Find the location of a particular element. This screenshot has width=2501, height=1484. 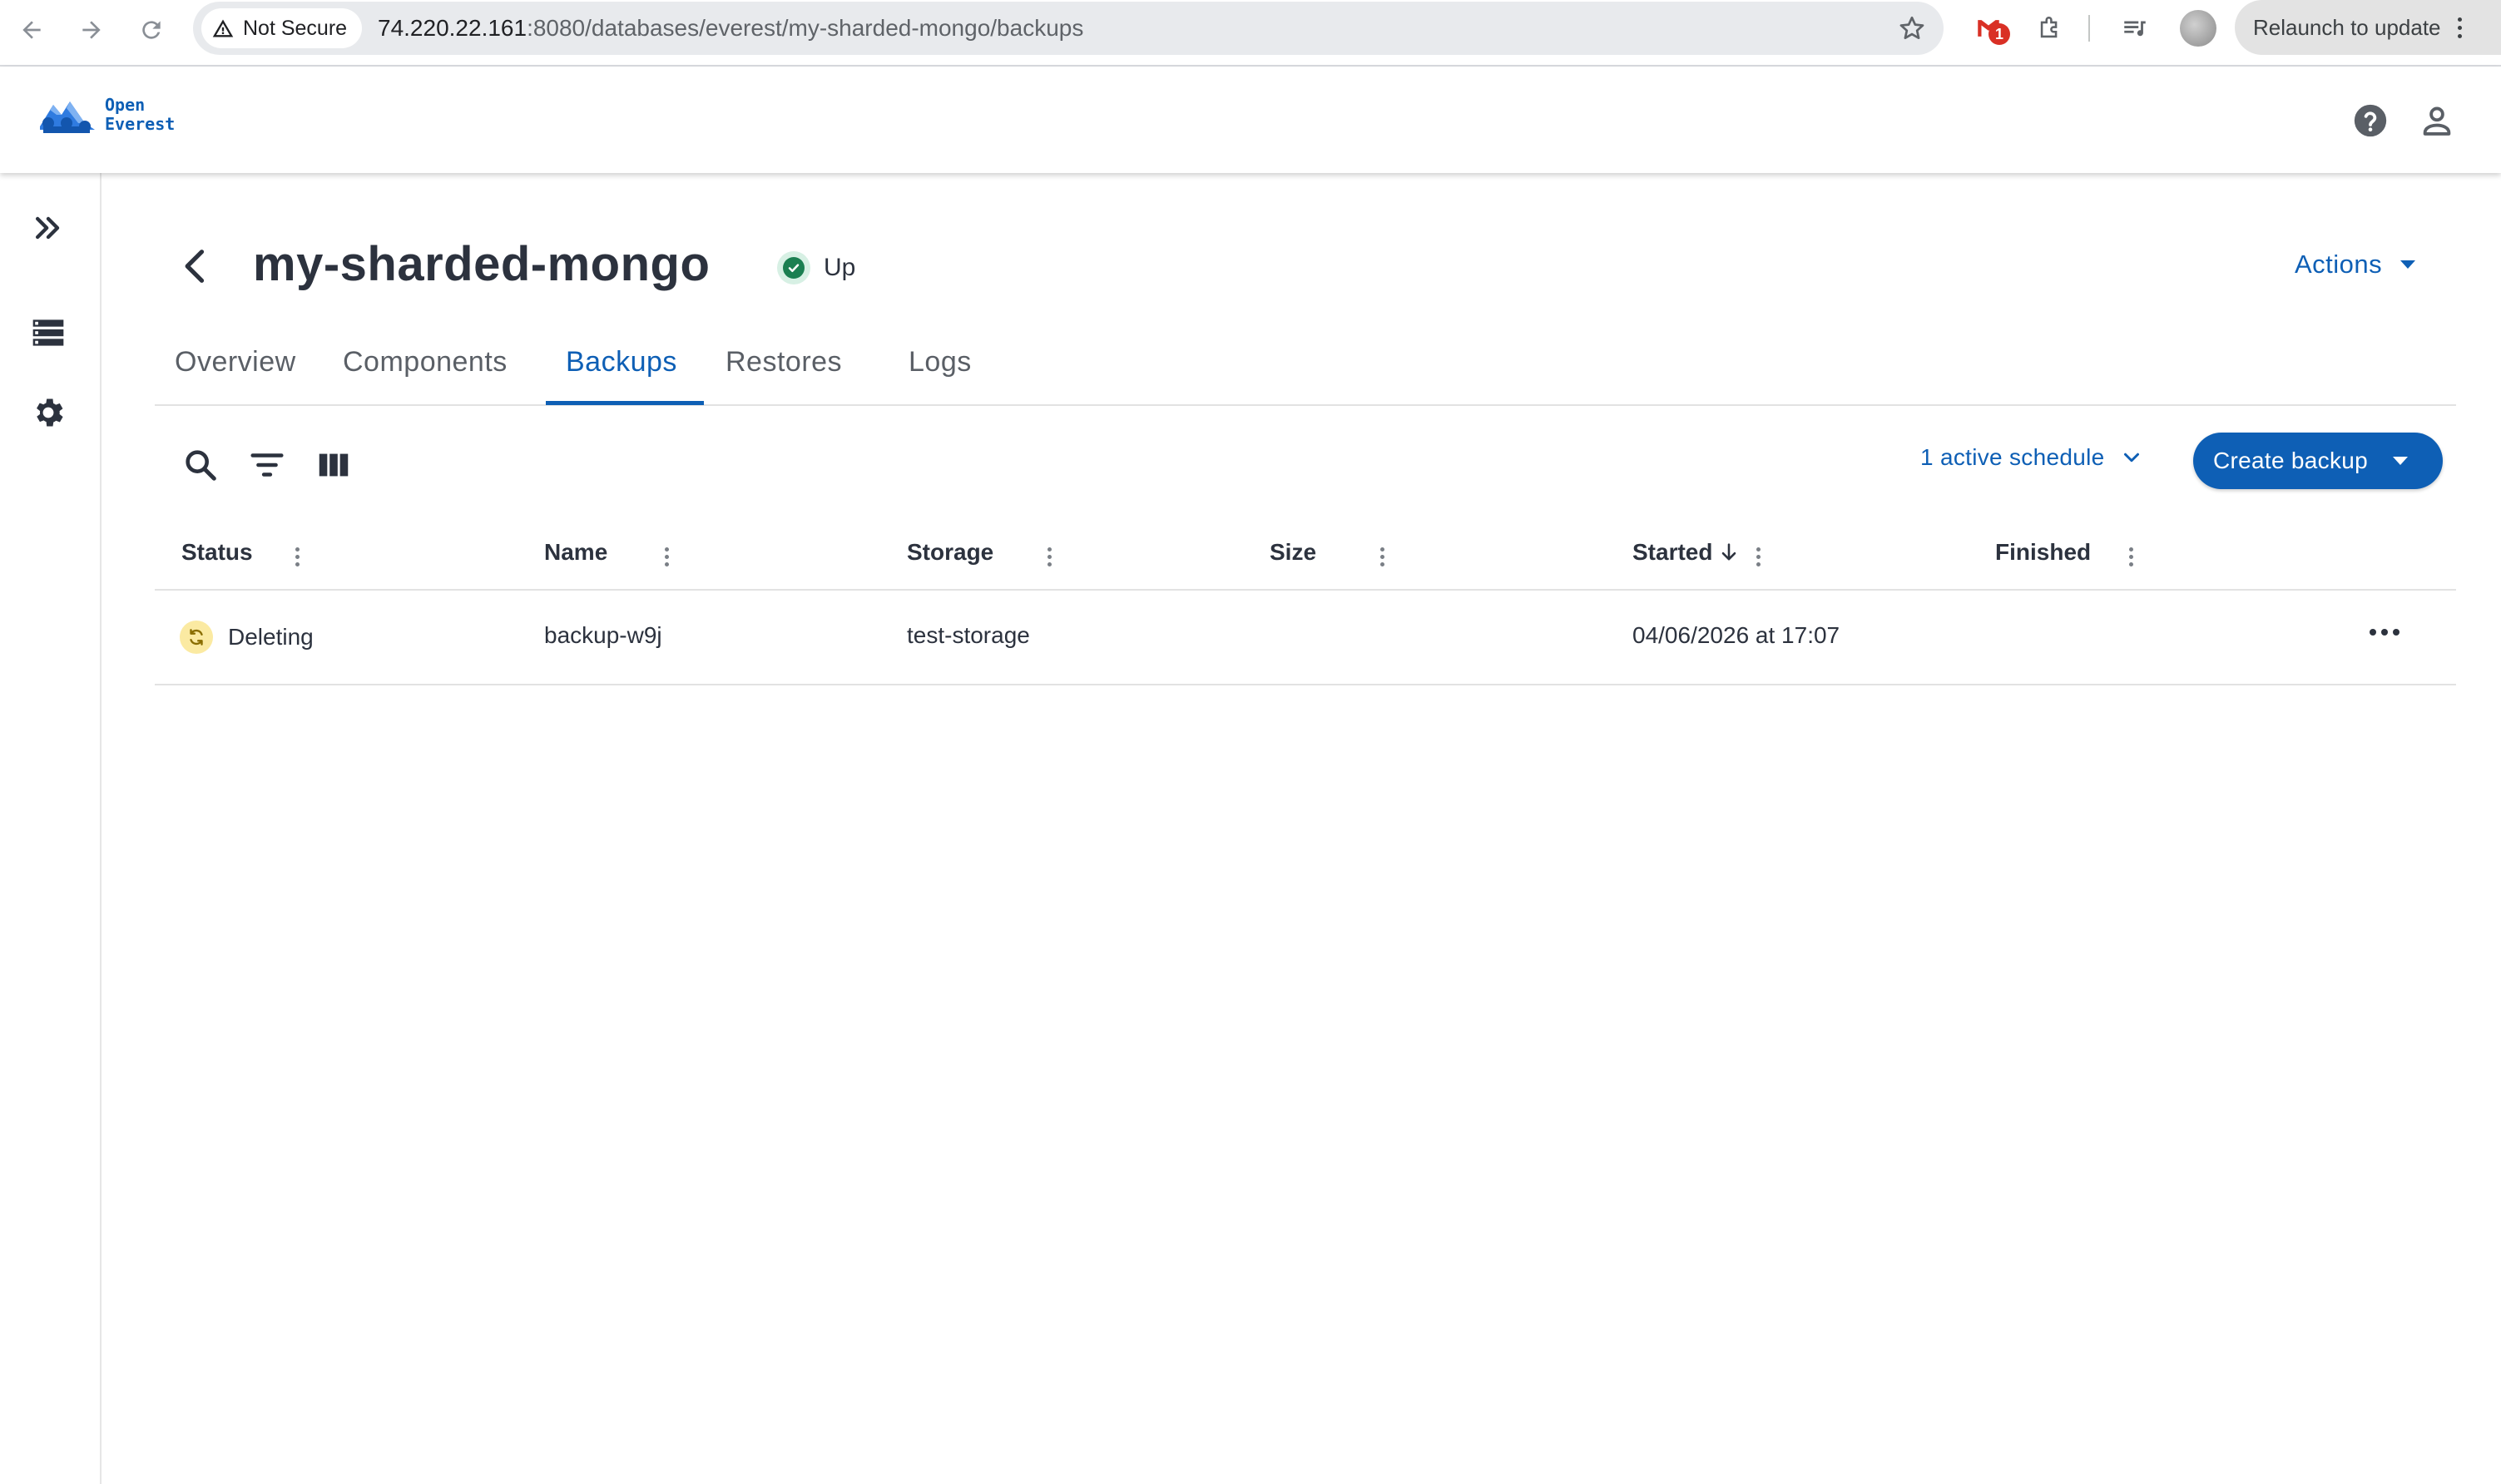

chrome-menu-icon is located at coordinates (2459, 27).